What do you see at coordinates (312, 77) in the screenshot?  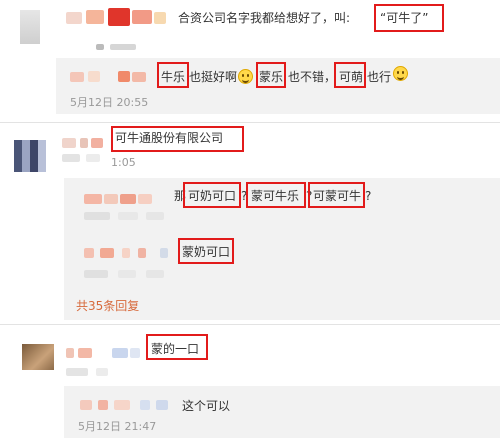 I see `reply-text: 也不错，` at bounding box center [312, 77].